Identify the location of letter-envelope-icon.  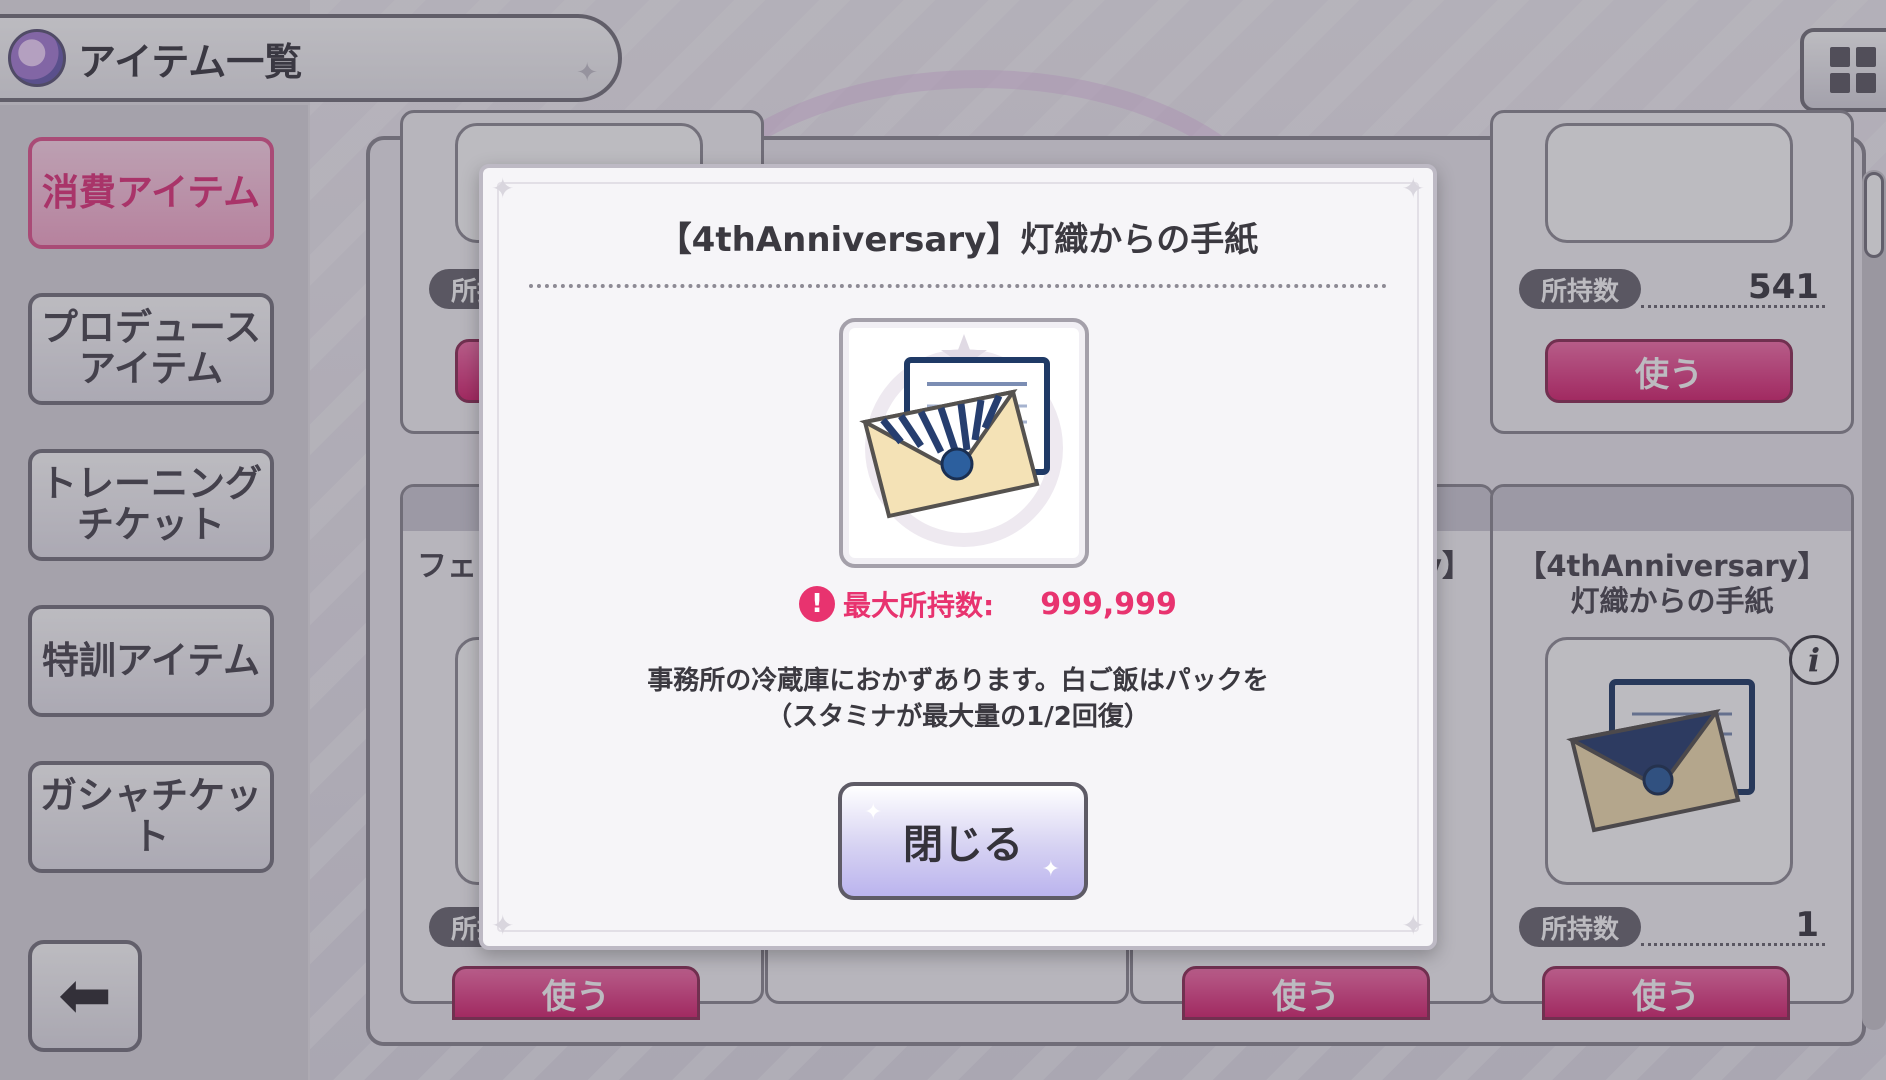
(961, 440).